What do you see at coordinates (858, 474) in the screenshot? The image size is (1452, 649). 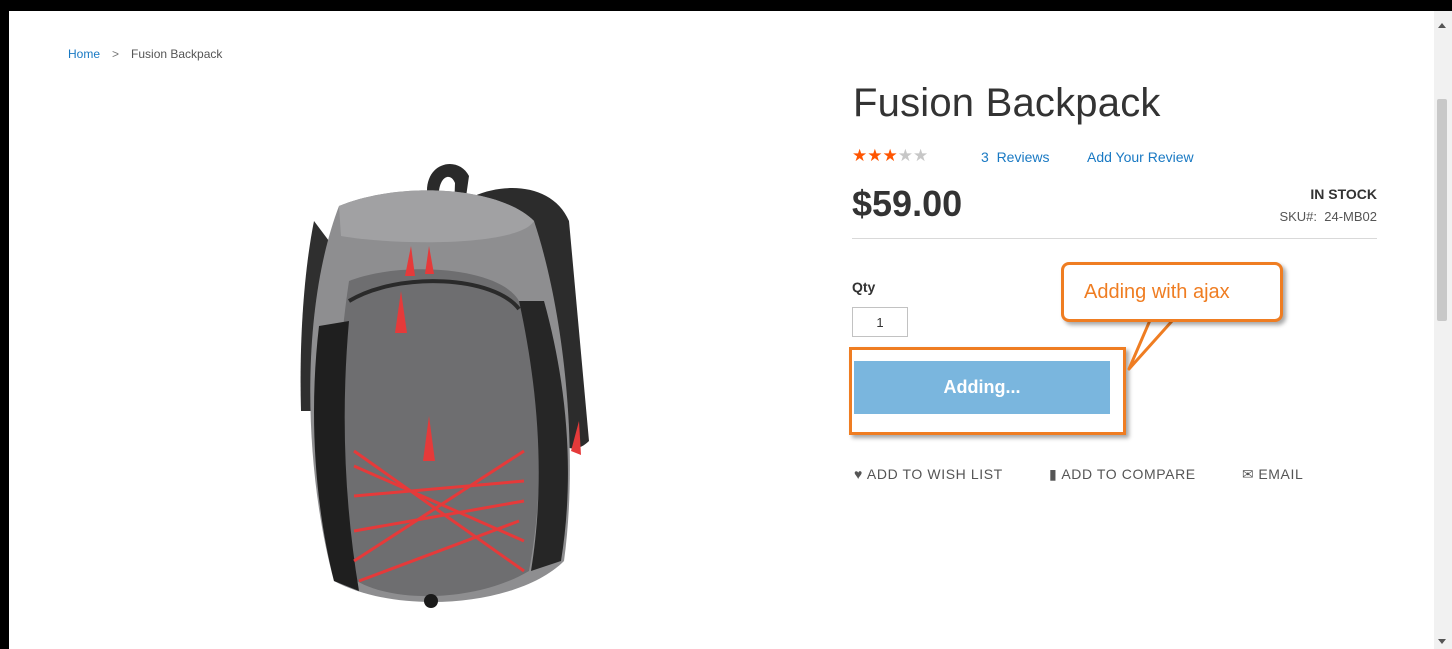 I see `heart-icon: ♥` at bounding box center [858, 474].